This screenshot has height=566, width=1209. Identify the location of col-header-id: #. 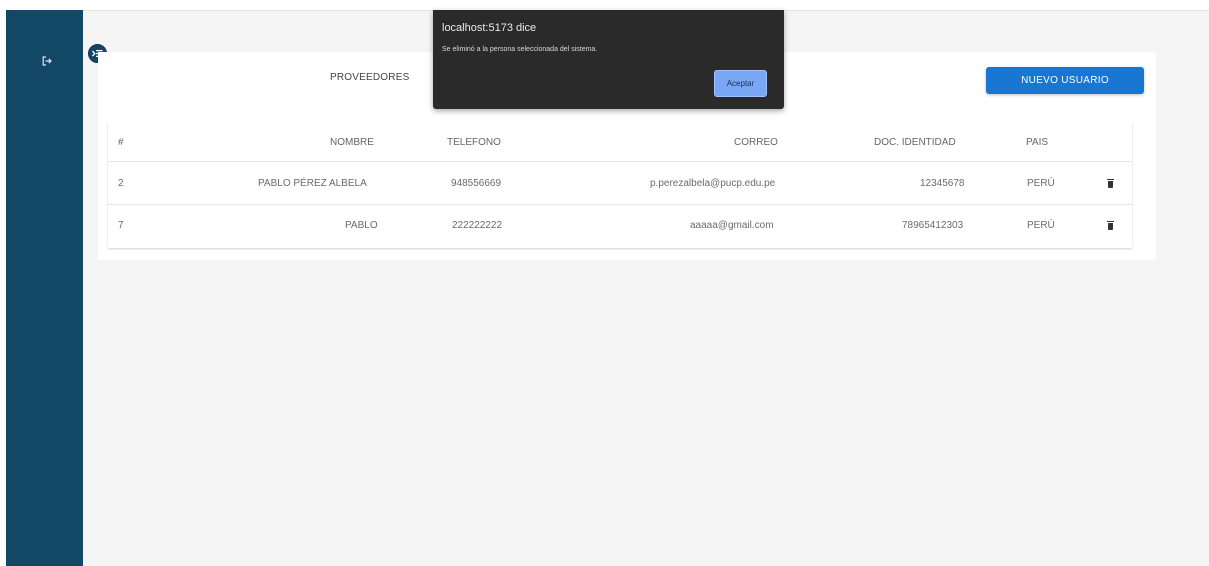
(121, 142).